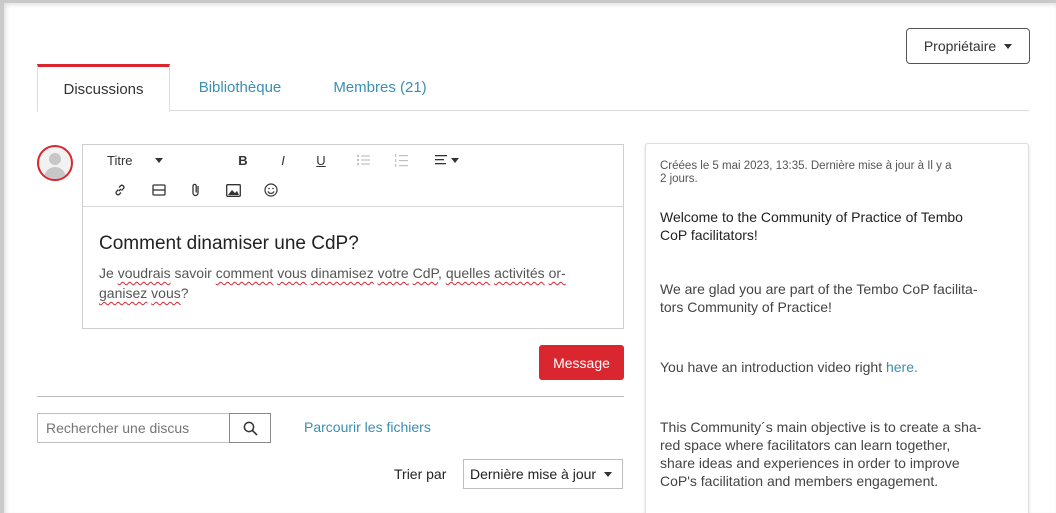  I want to click on underline-button: U, so click(321, 160).